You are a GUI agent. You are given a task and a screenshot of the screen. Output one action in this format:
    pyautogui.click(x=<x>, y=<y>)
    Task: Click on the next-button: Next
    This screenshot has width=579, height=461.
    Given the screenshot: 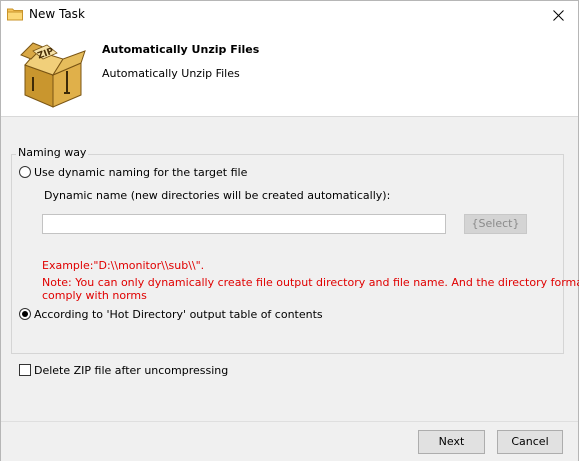 What is the action you would take?
    pyautogui.click(x=451, y=442)
    